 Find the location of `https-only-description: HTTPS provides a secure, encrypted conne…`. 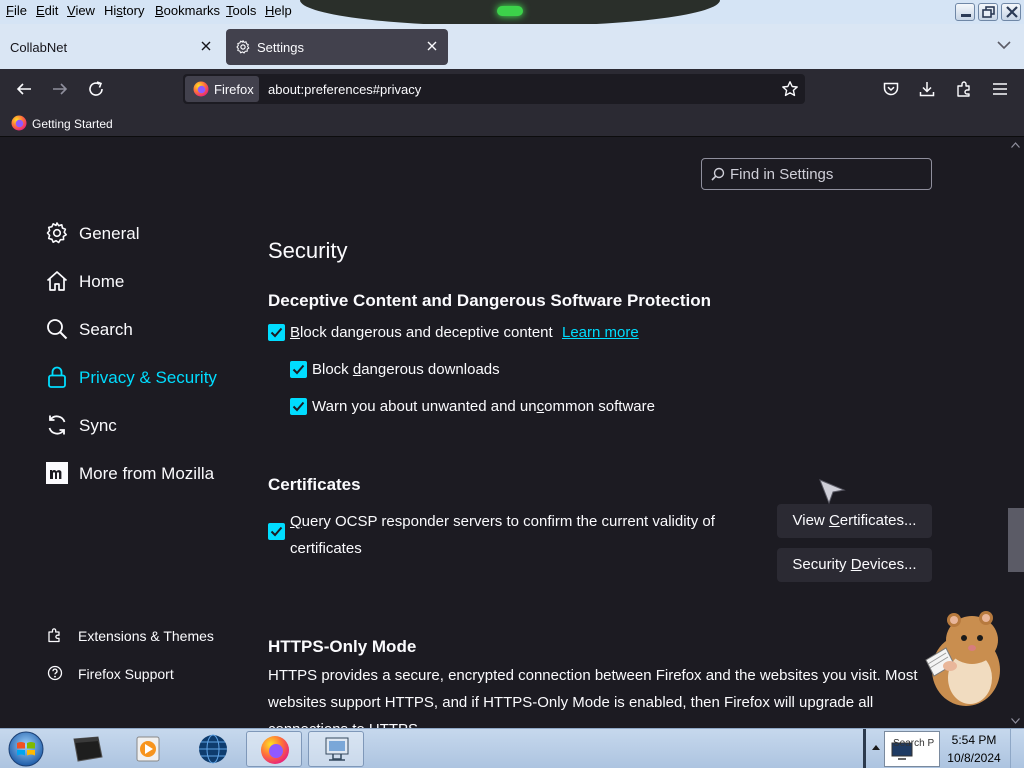

https-only-description: HTTPS provides a secure, encrypted conne… is located at coordinates (593, 697).